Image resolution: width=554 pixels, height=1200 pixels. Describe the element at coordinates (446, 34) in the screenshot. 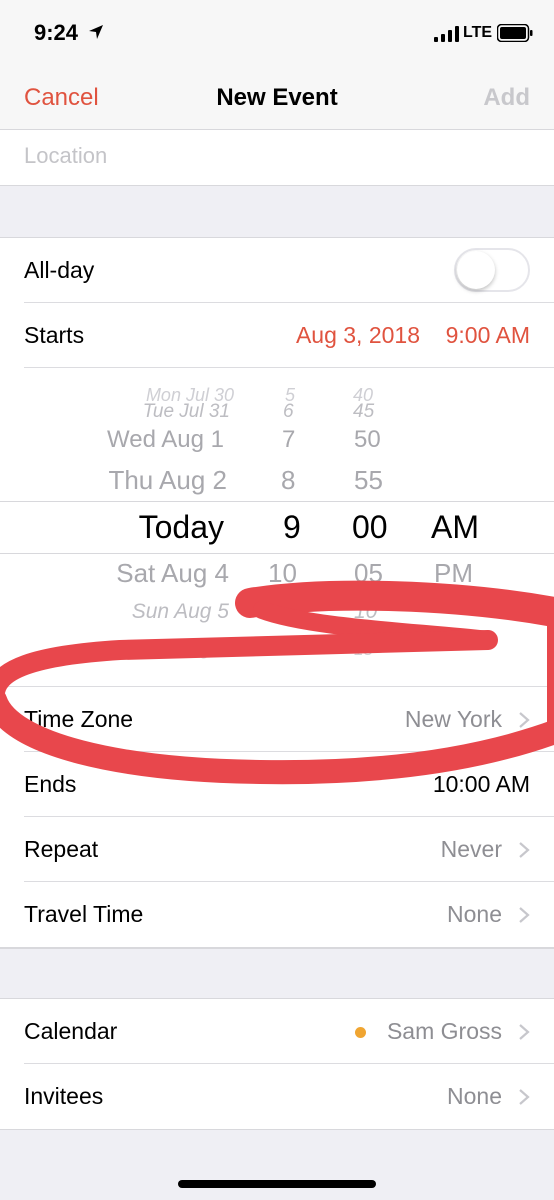

I see `signal-icon` at that location.